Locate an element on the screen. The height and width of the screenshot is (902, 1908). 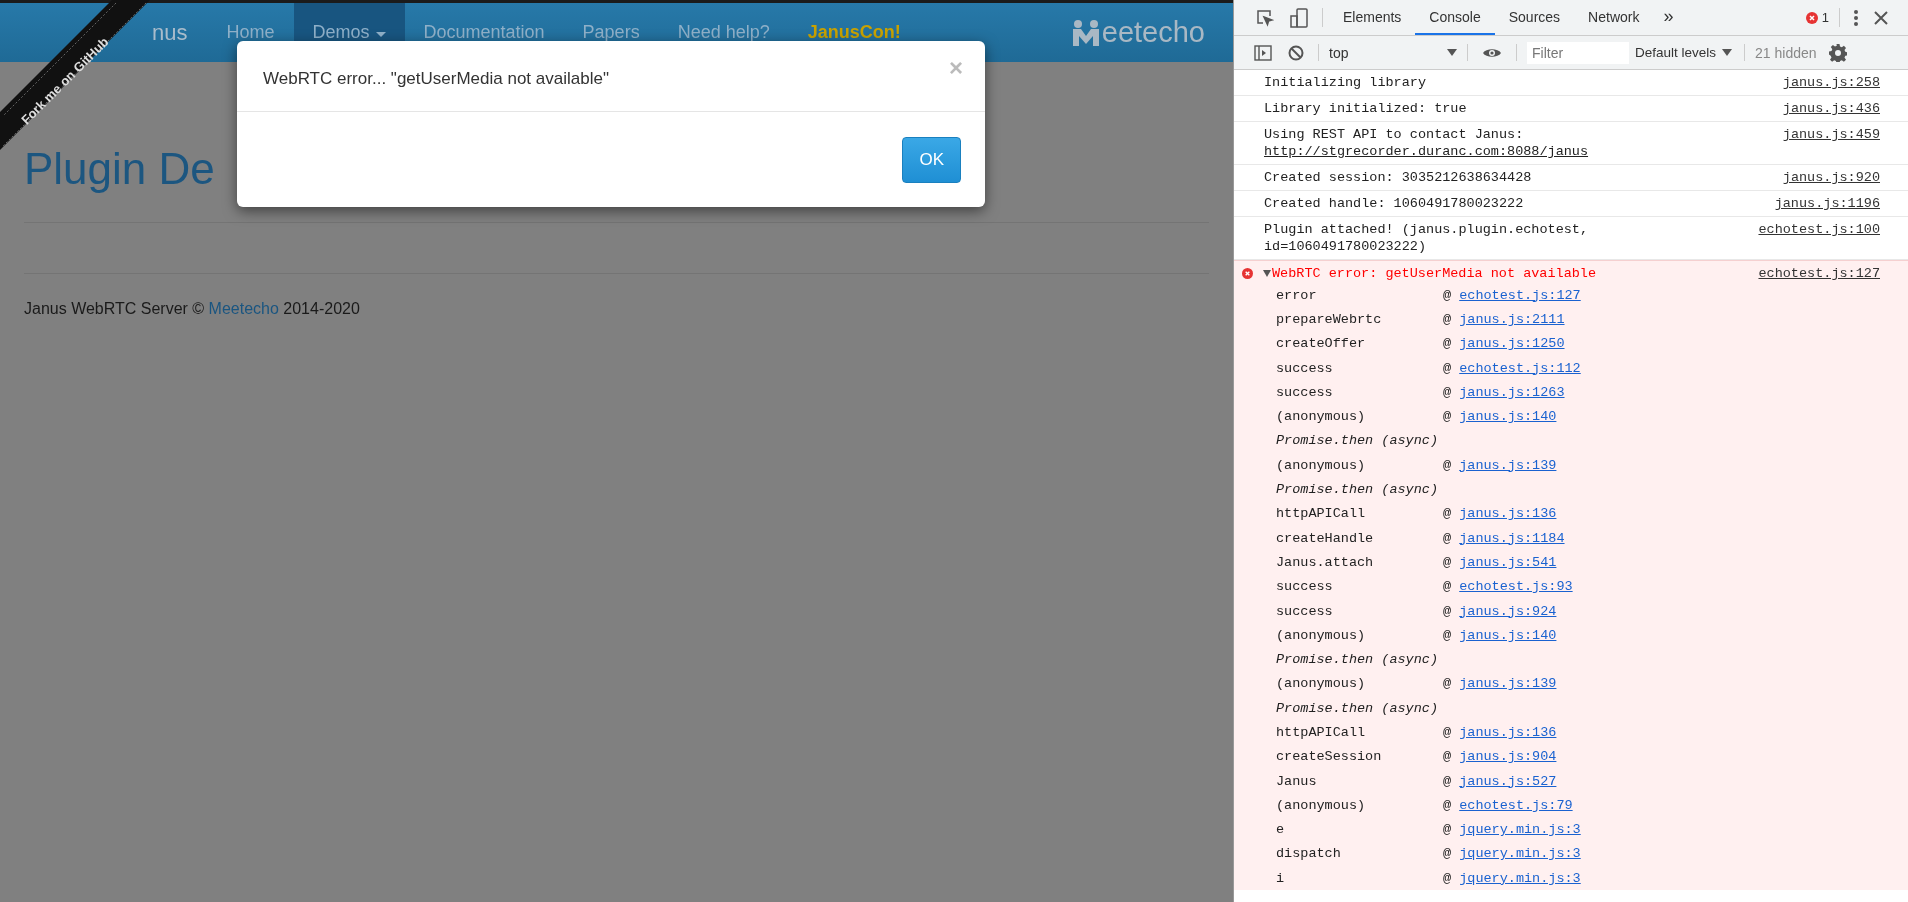
stack-function: i is located at coordinates (1281, 878).